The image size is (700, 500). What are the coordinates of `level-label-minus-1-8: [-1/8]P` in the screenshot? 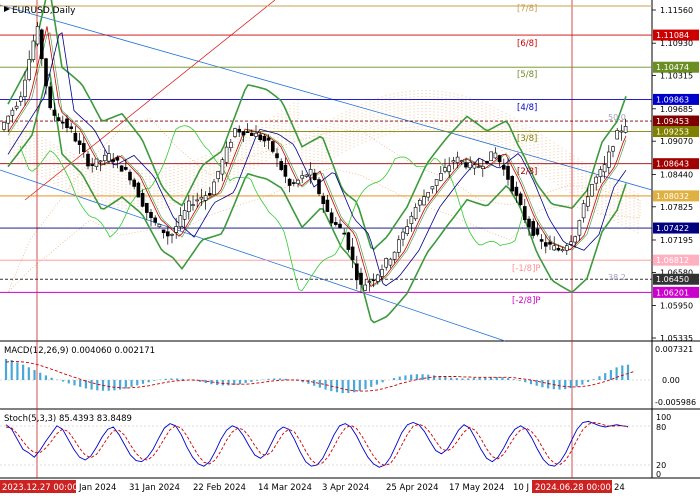 It's located at (526, 269).